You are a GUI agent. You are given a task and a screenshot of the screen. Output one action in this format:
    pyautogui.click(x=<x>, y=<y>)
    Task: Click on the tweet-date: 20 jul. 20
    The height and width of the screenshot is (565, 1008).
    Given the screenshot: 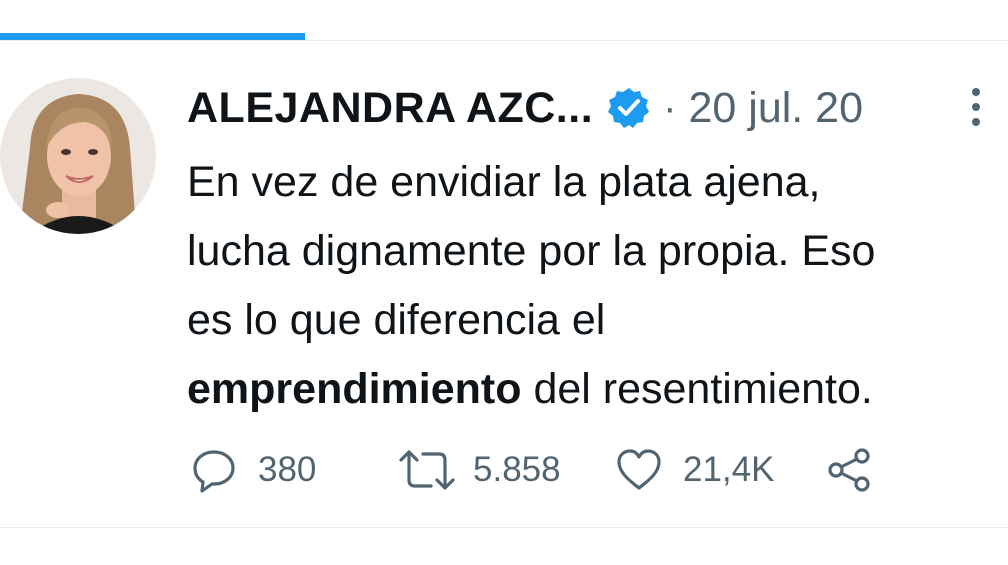 What is the action you would take?
    pyautogui.click(x=775, y=108)
    